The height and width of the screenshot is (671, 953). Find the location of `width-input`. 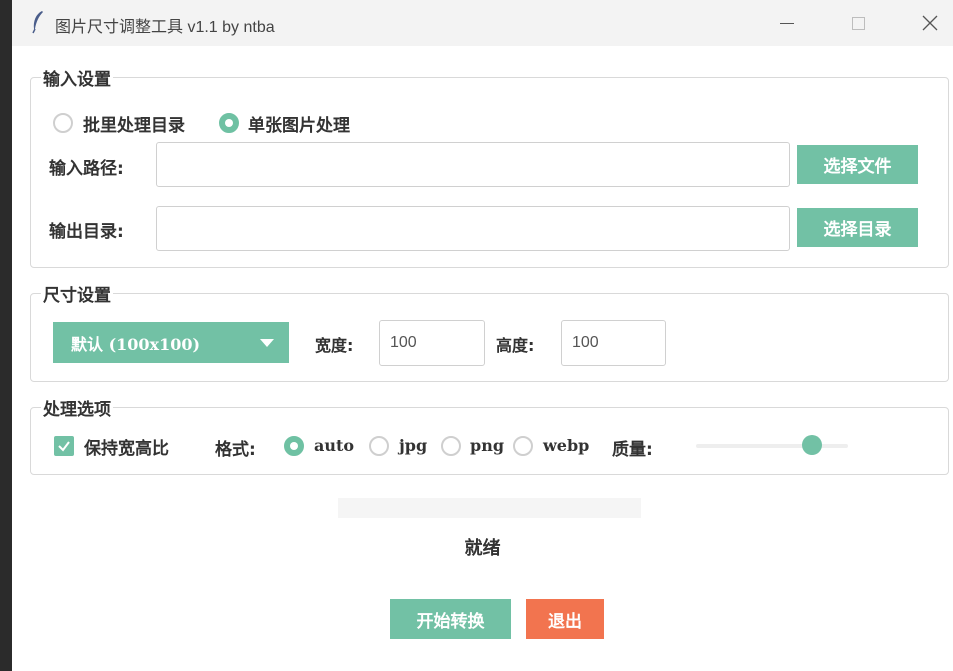

width-input is located at coordinates (432, 343).